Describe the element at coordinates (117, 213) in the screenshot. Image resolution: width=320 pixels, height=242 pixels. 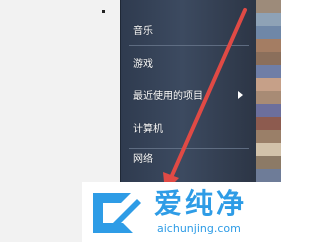
I see `logo-mark-icon` at that location.